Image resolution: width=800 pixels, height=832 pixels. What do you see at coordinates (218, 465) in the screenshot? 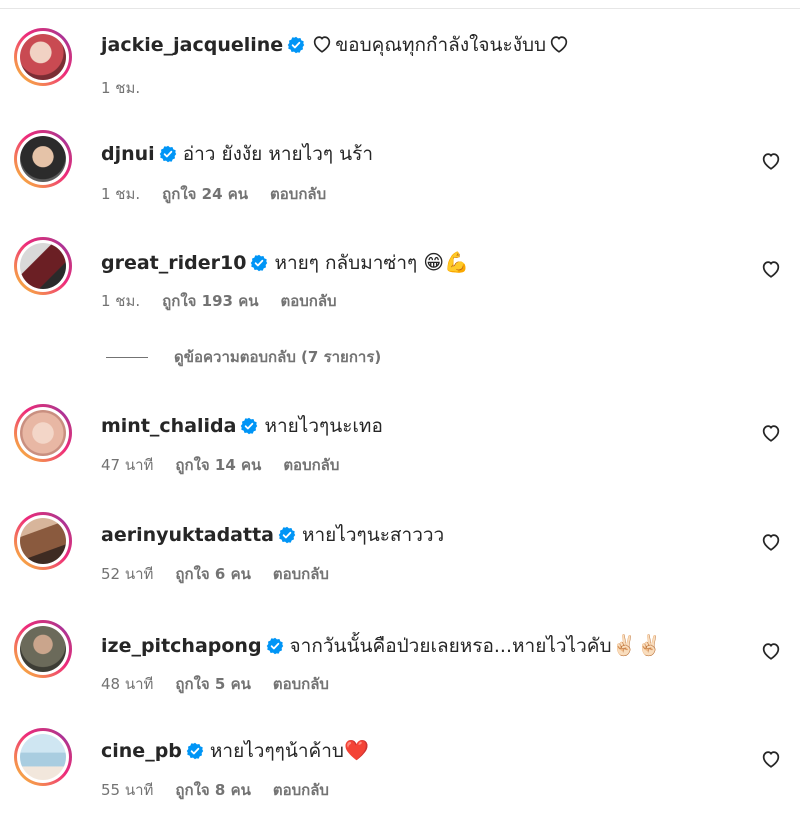
I see `like-count: ถูกใจ 14 คน` at bounding box center [218, 465].